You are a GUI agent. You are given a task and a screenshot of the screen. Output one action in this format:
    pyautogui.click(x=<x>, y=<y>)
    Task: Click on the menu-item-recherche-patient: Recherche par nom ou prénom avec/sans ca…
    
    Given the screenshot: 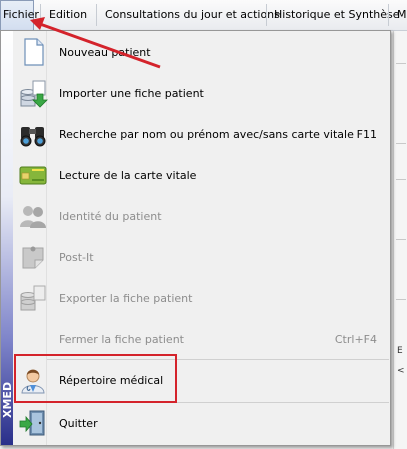 What is the action you would take?
    pyautogui.click(x=201, y=135)
    